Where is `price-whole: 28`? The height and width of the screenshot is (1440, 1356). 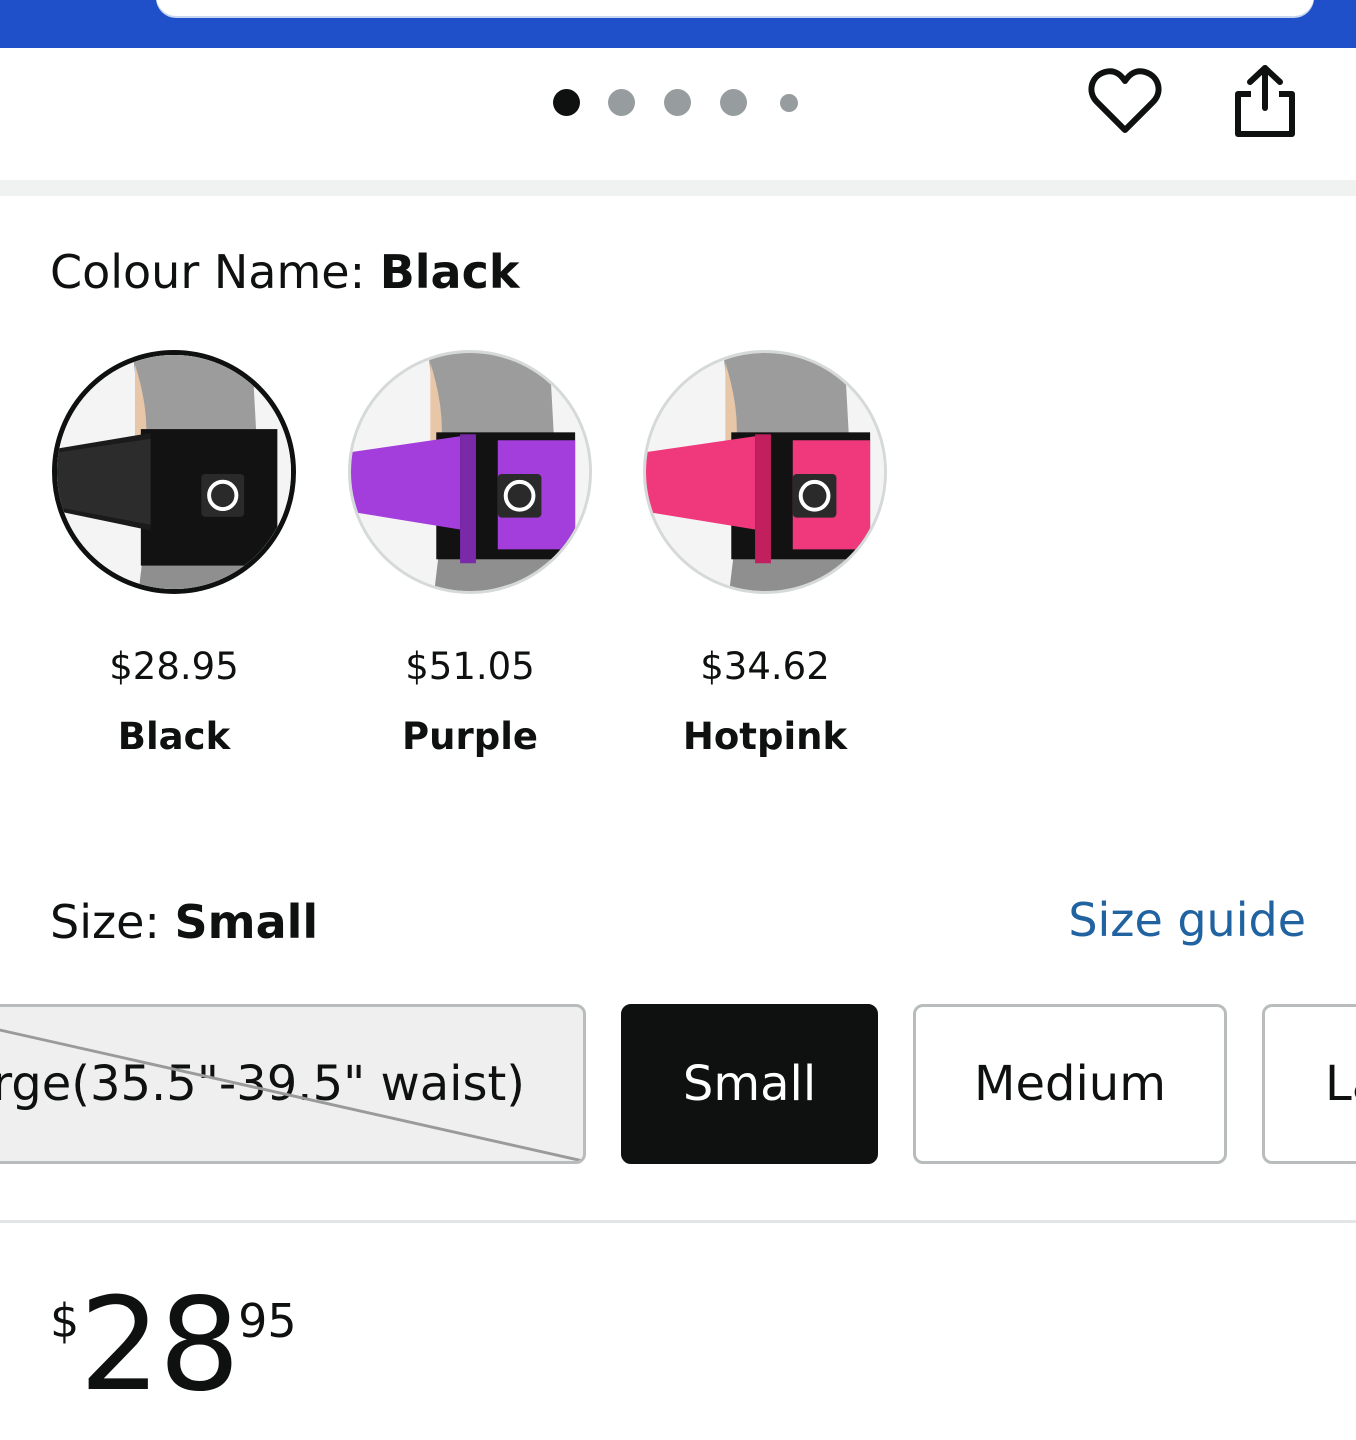
price-whole: 28 is located at coordinates (159, 1345).